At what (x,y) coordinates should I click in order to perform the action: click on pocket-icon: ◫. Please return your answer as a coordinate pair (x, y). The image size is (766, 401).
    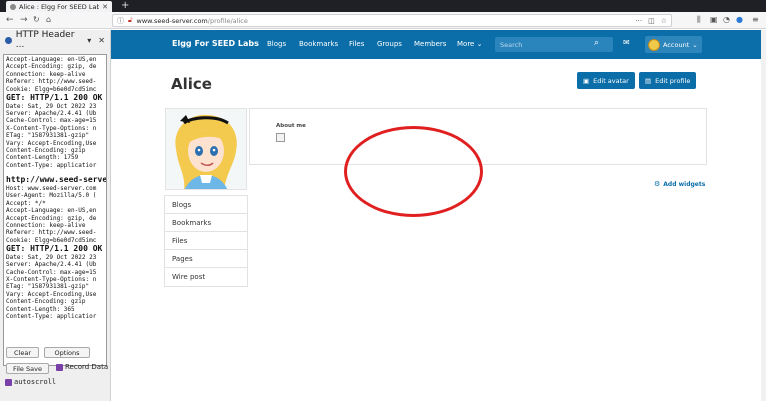
    Looking at the image, I should click on (651, 21).